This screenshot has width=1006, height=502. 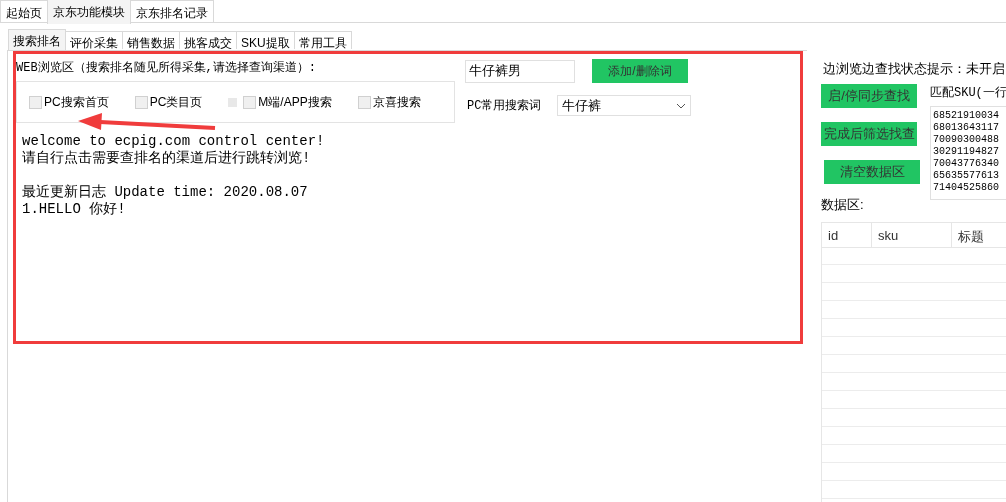 I want to click on keyword-field: 牛仔裤男, so click(x=520, y=71).